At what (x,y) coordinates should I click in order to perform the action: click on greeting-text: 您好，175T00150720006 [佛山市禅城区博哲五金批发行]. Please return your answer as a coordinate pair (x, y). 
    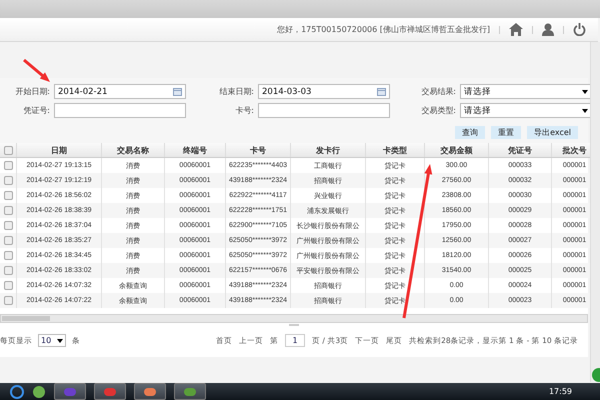
    Looking at the image, I should click on (383, 29).